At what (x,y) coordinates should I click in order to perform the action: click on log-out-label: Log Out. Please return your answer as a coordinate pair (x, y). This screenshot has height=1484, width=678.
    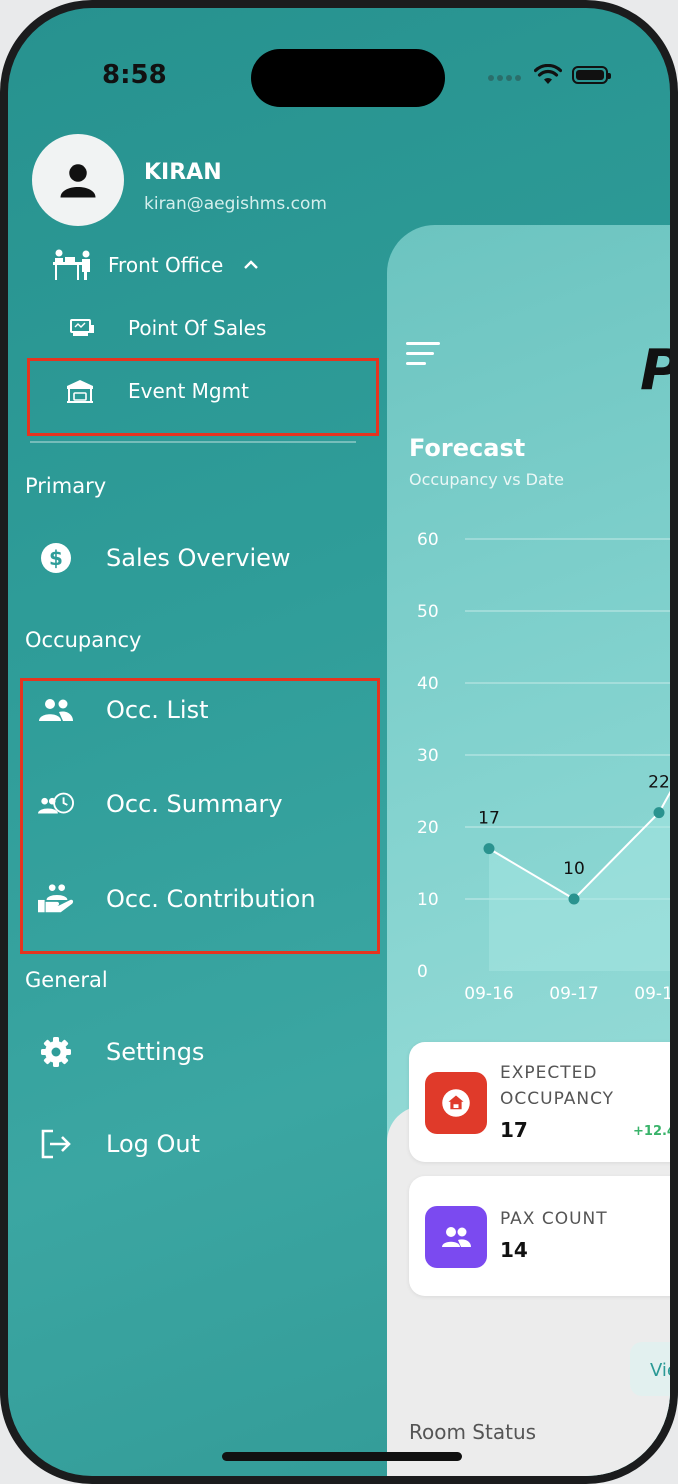
    Looking at the image, I should click on (153, 1144).